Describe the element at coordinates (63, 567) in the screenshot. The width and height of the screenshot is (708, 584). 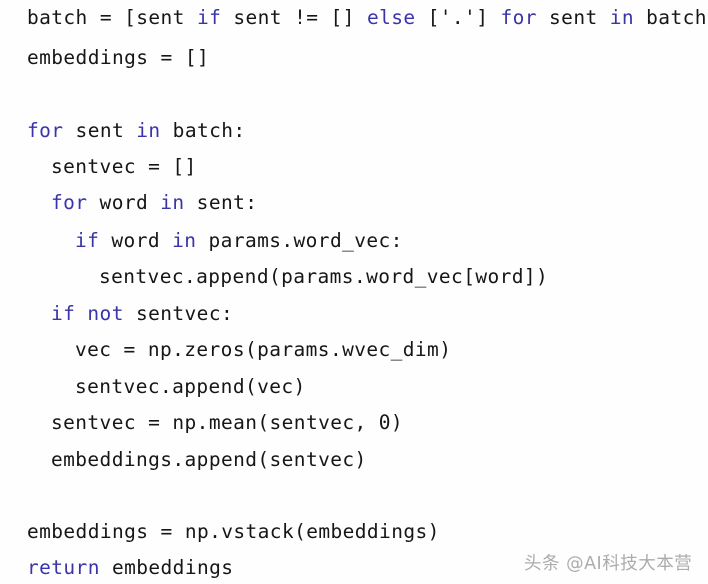
I see `code-keyword: return` at that location.